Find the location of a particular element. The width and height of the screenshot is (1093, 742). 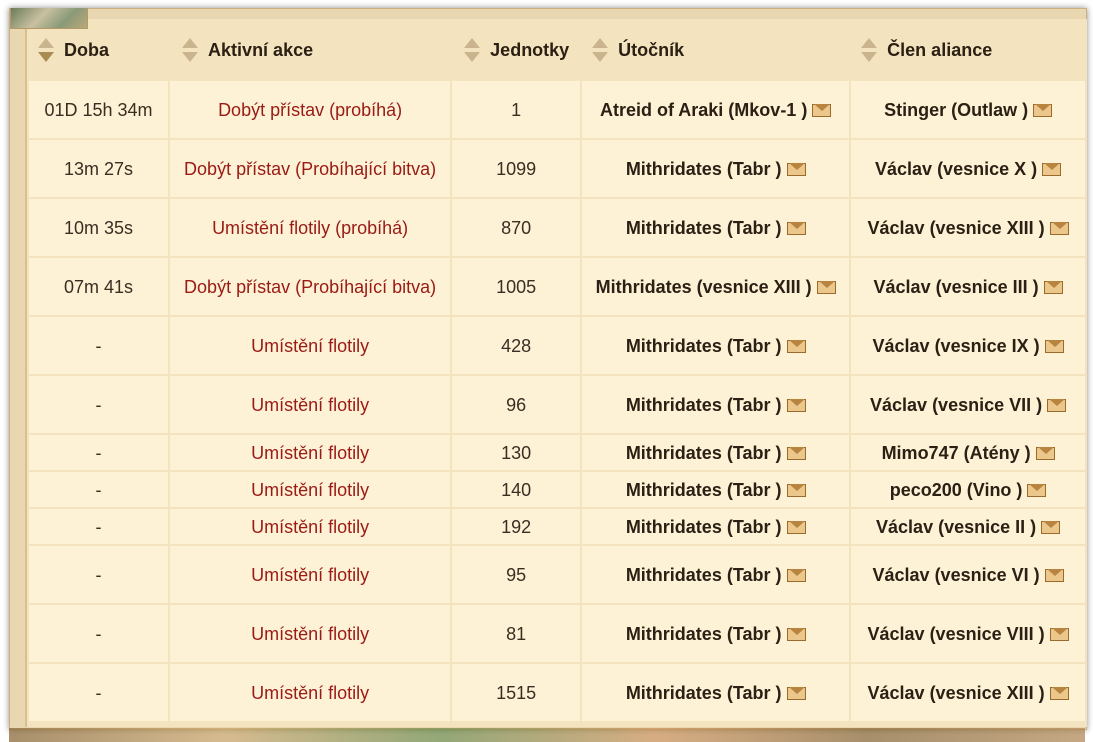

member-name: Václav (vesnice VIII ) is located at coordinates (956, 634).